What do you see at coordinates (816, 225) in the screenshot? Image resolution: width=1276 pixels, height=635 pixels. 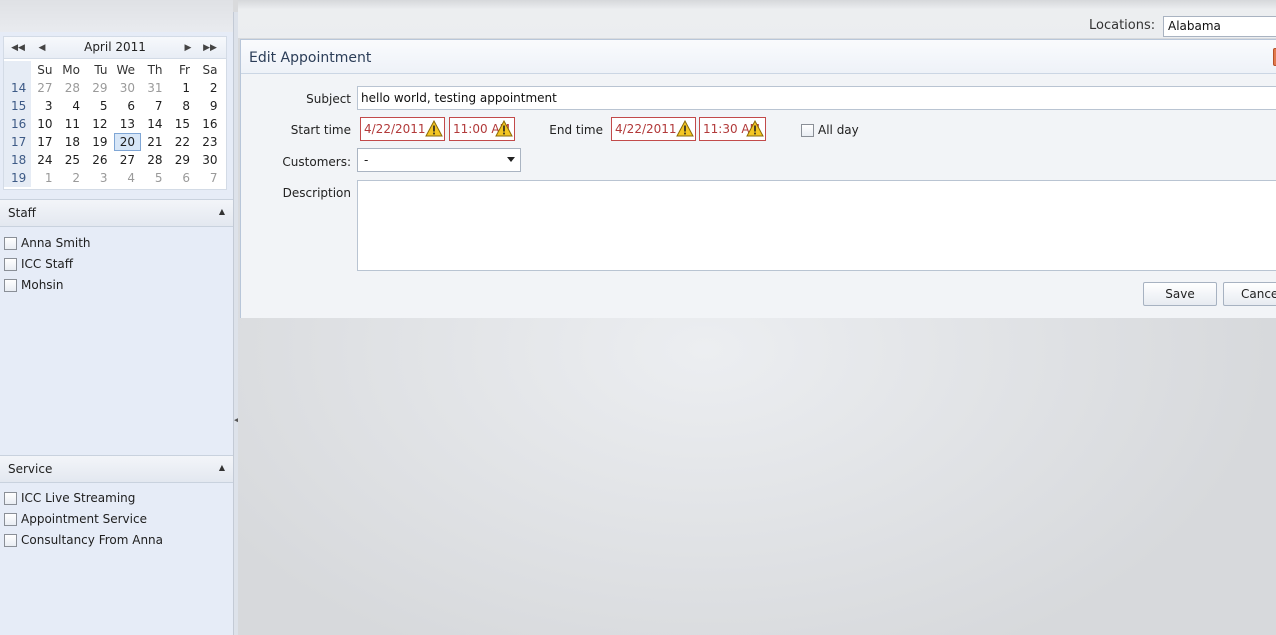 I see `description-textarea` at bounding box center [816, 225].